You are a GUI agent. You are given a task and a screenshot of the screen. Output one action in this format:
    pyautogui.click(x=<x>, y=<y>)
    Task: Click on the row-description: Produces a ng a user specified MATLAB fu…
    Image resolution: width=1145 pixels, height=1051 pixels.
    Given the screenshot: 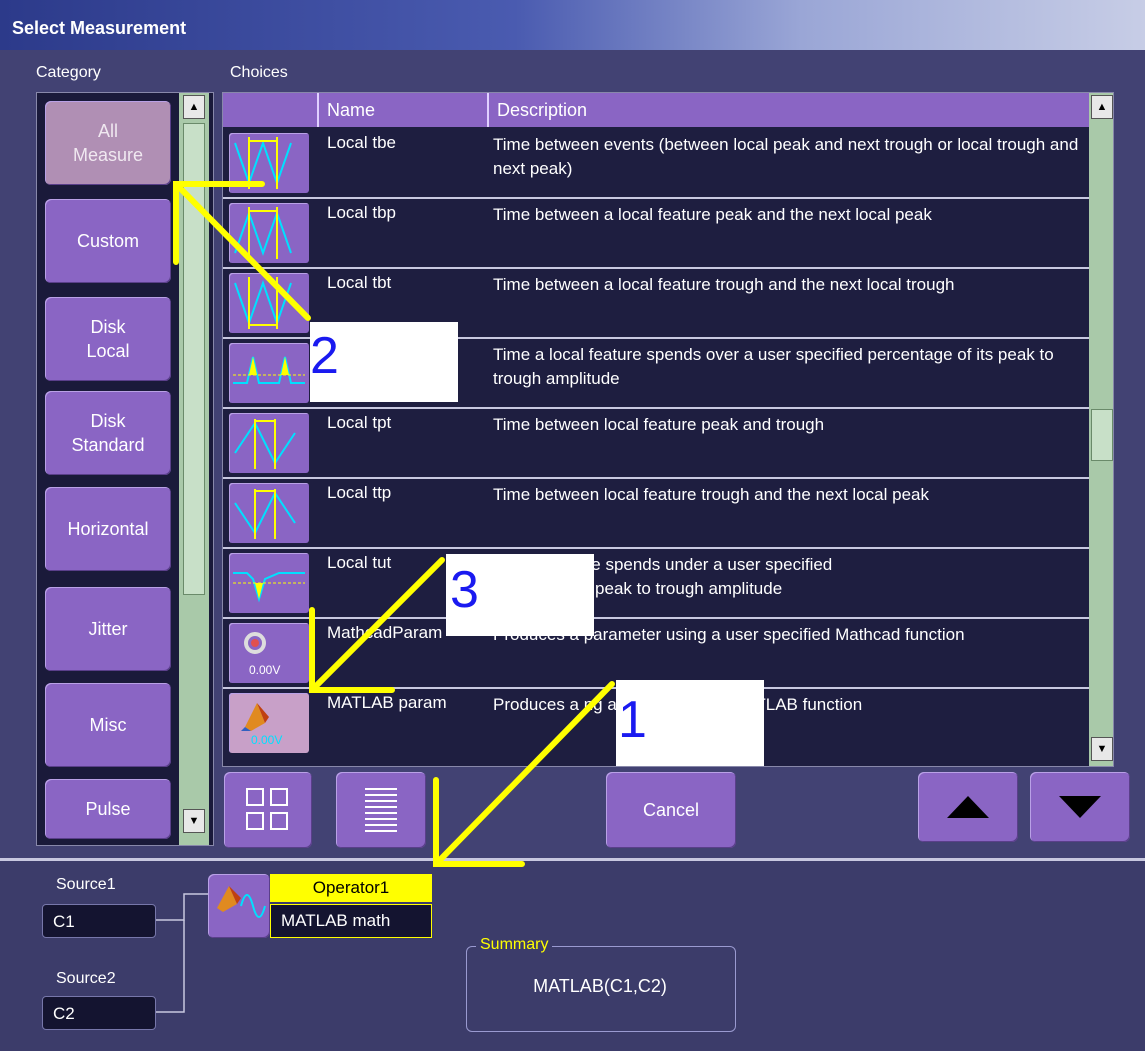 What is the action you would take?
    pyautogui.click(x=678, y=704)
    